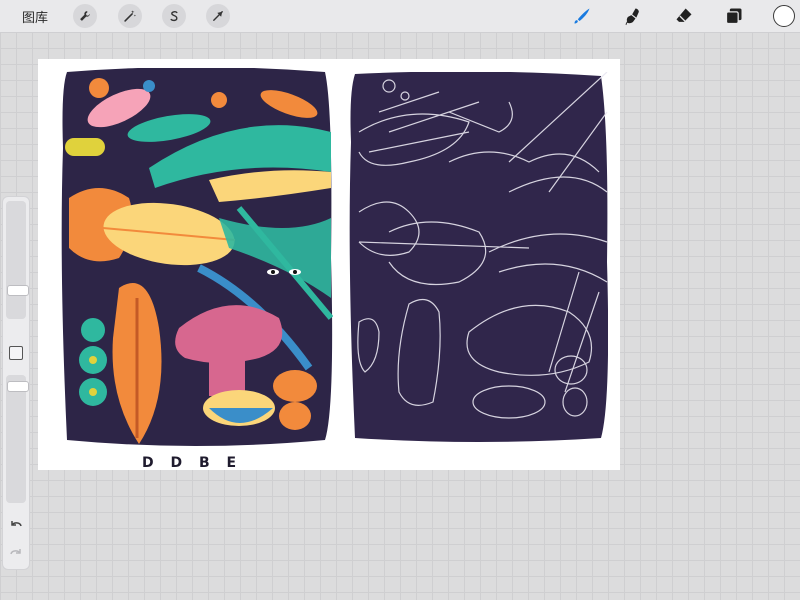 The image size is (800, 600). What do you see at coordinates (684, 16) in the screenshot?
I see `eraser-icon` at bounding box center [684, 16].